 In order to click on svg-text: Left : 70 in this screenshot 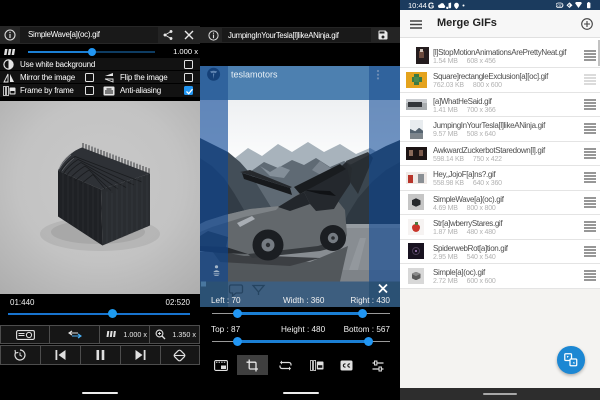, I will do `click(226, 300)`.